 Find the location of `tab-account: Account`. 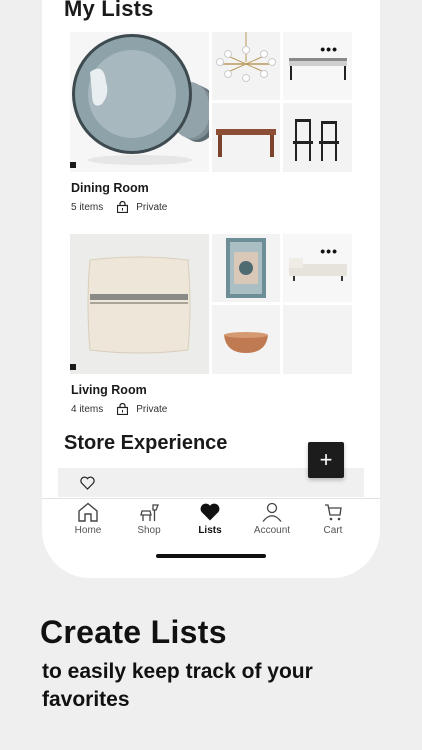

tab-account: Account is located at coordinates (272, 519).